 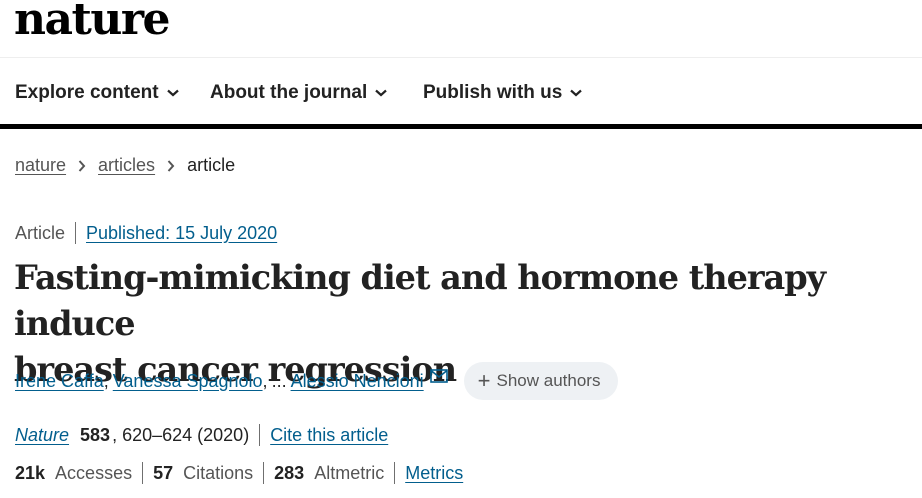 I want to click on volume: 583, so click(x=95, y=434).